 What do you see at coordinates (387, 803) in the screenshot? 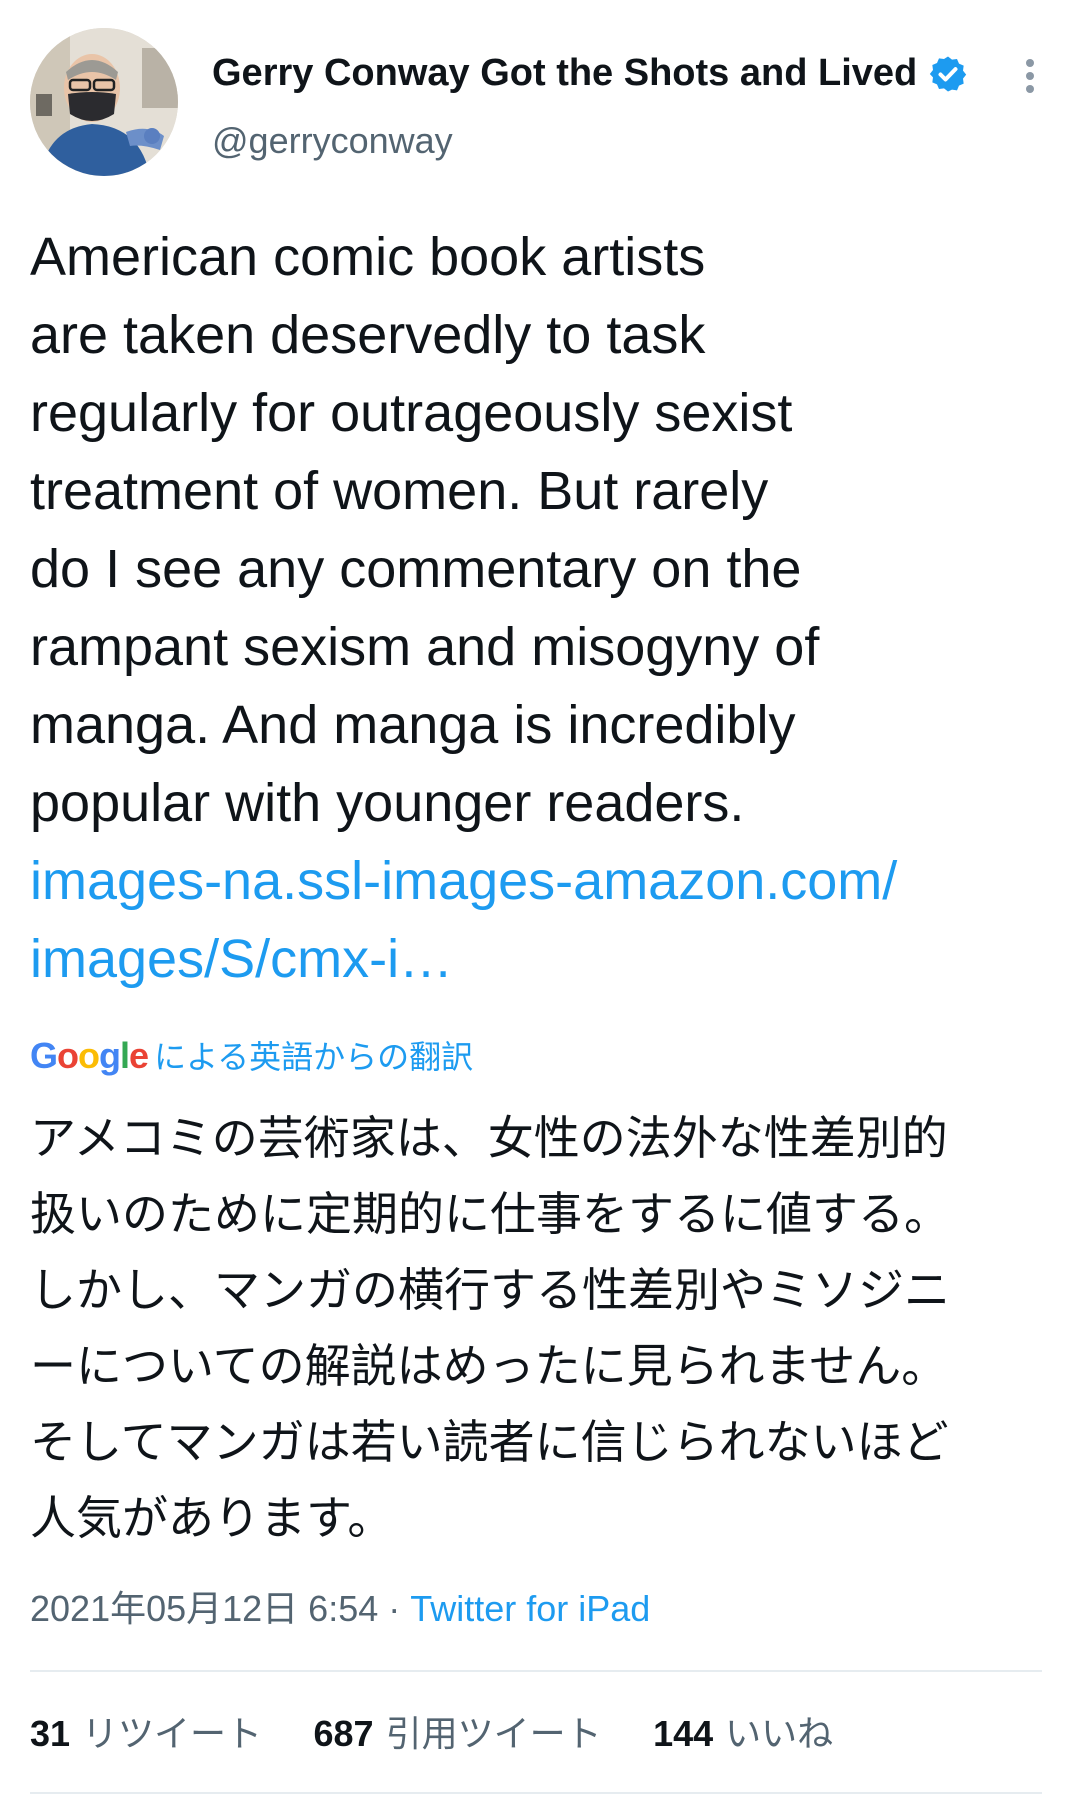
I see `tweet-text-line: popular with younger readers.` at bounding box center [387, 803].